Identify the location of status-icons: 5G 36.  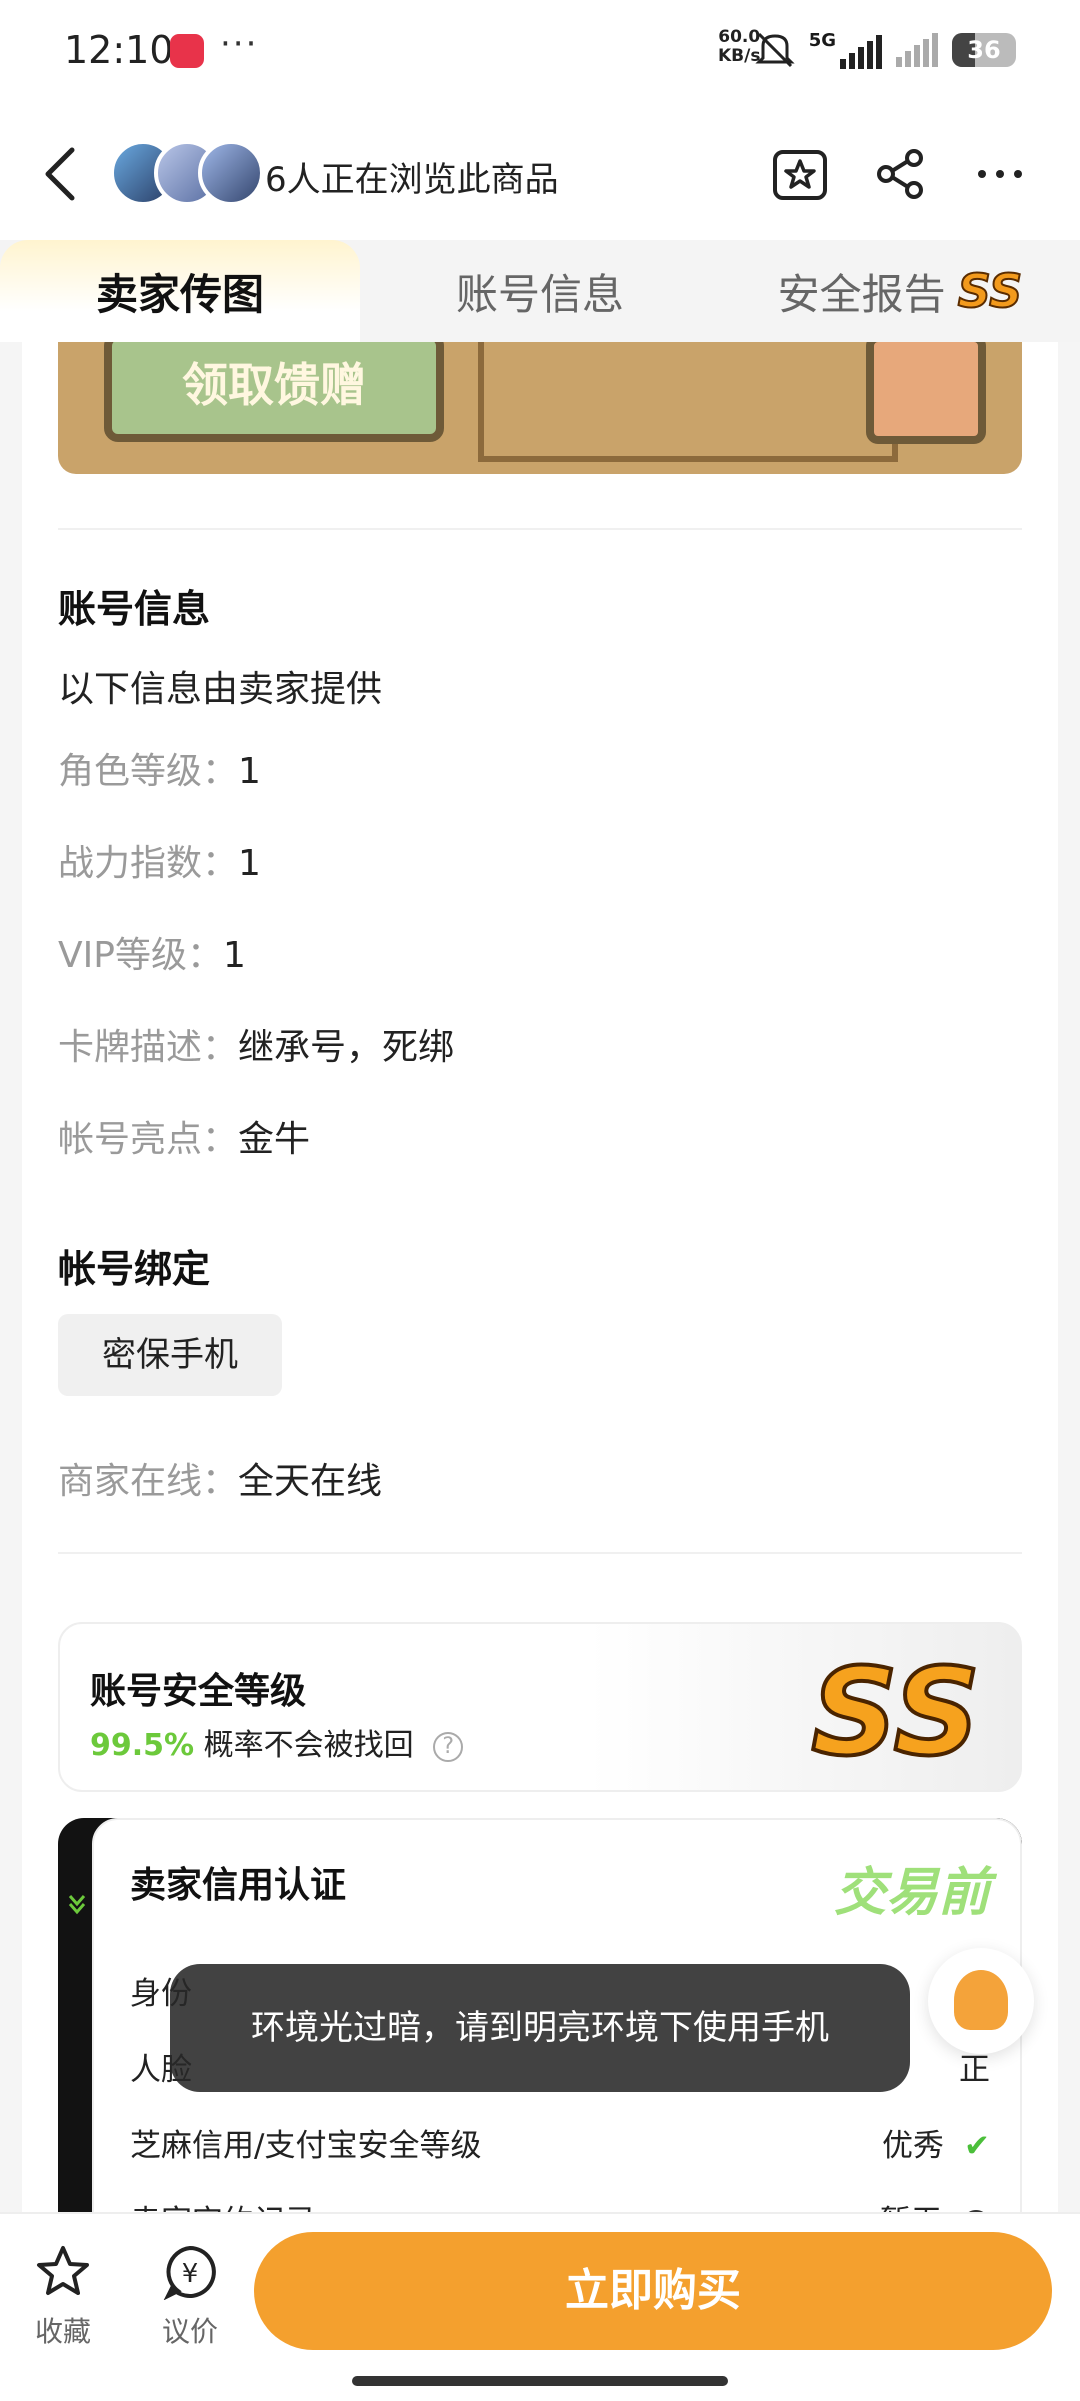
(885, 49).